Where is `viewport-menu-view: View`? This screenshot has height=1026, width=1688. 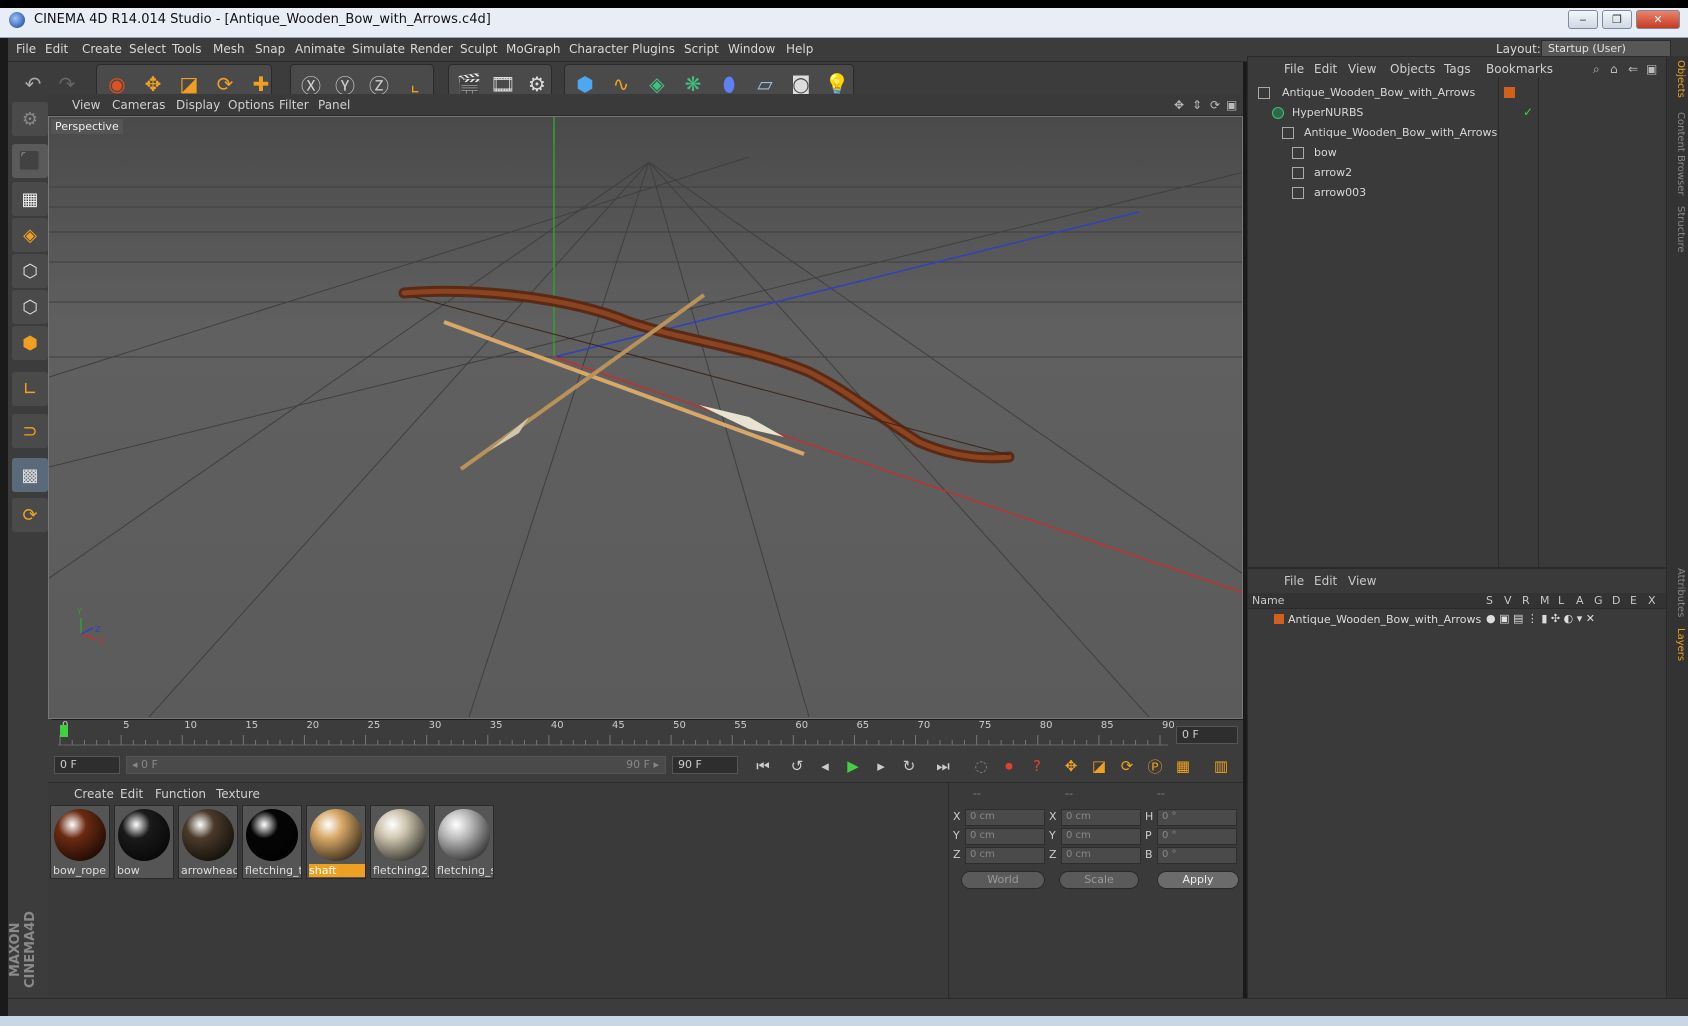 viewport-menu-view: View is located at coordinates (86, 105).